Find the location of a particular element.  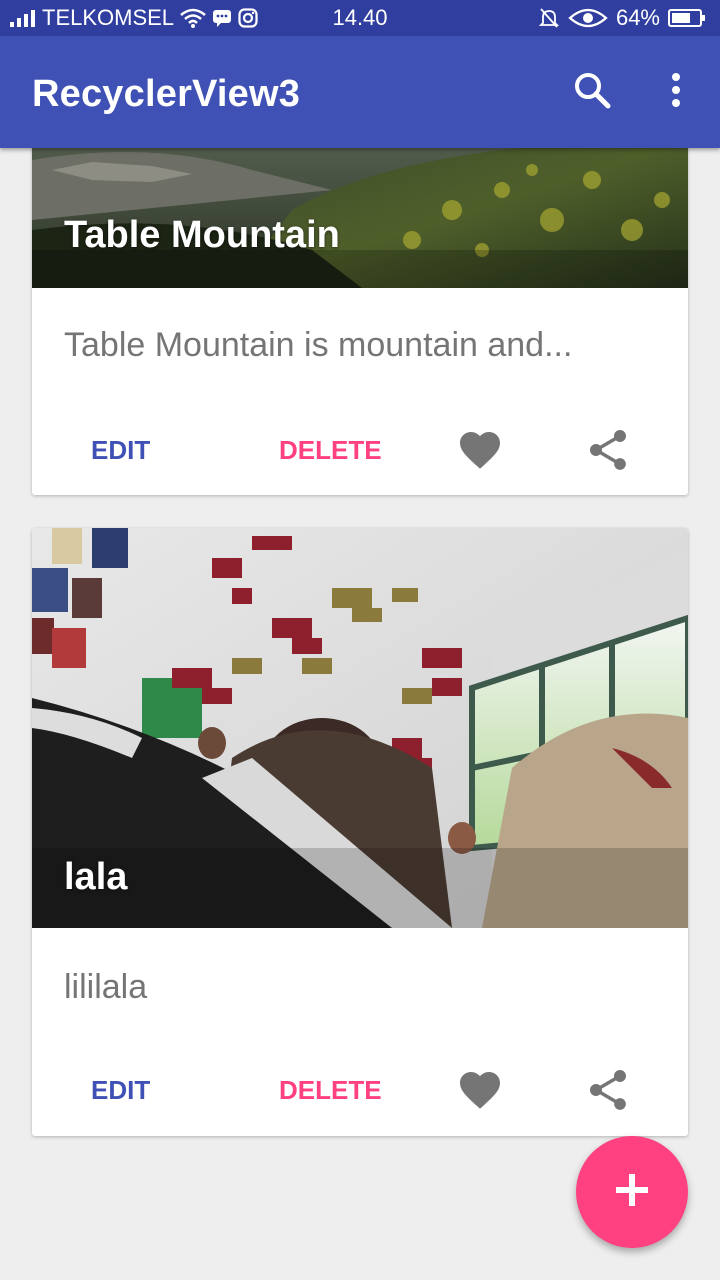

more-vert-icon is located at coordinates (676, 92).